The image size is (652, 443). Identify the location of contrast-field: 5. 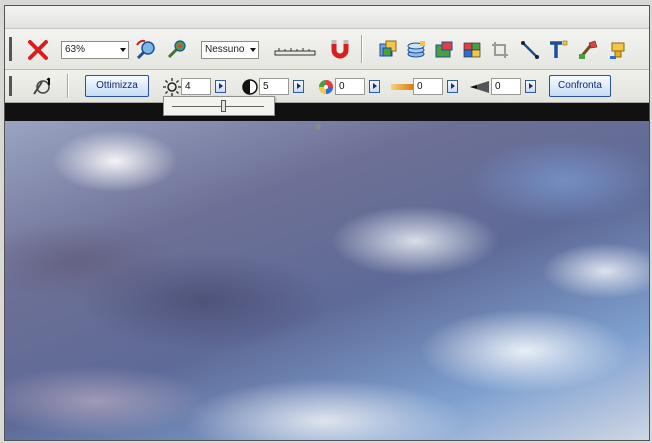
(274, 86).